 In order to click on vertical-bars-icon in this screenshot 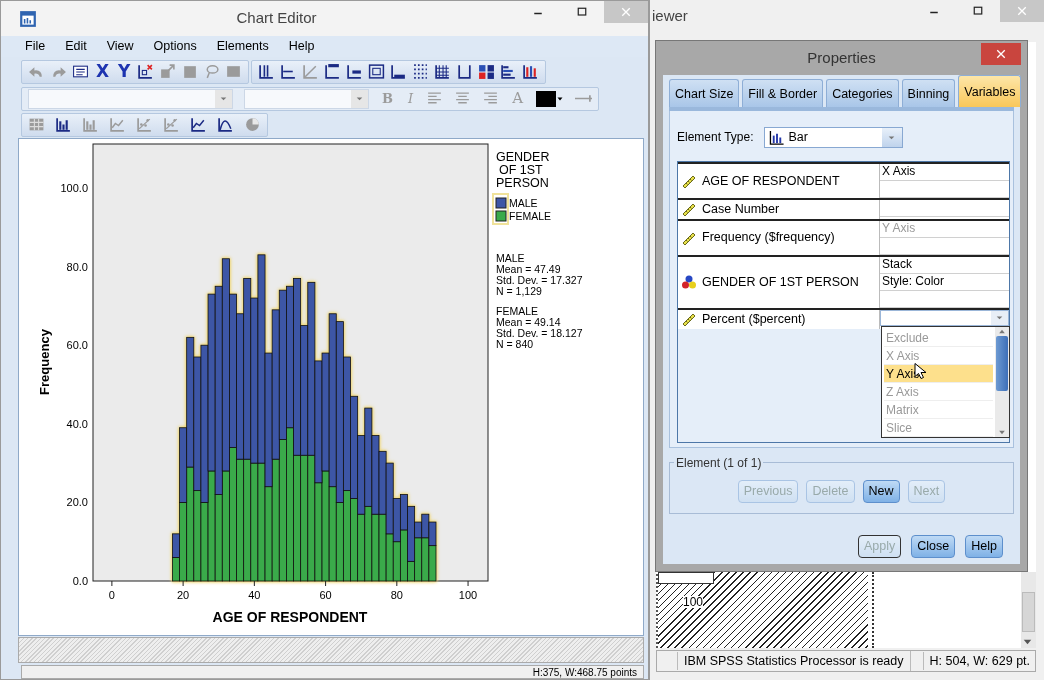, I will do `click(531, 71)`.